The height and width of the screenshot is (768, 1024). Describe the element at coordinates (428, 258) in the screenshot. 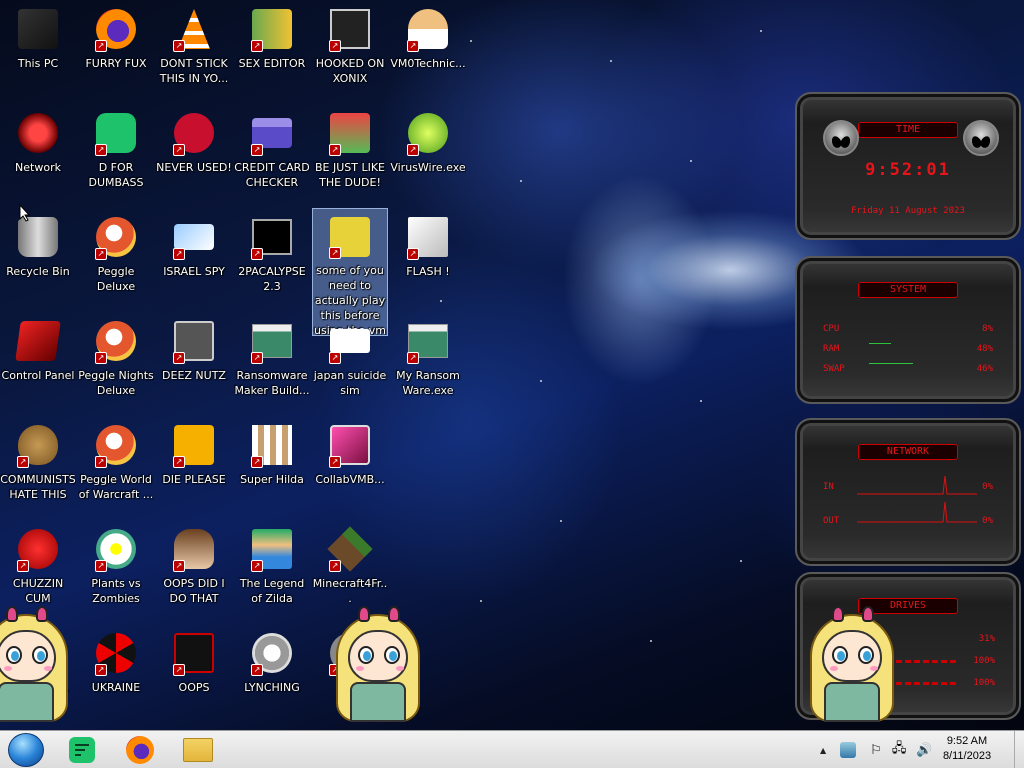

I see `desktop-icon-flash: ↗ FLASH !` at that location.